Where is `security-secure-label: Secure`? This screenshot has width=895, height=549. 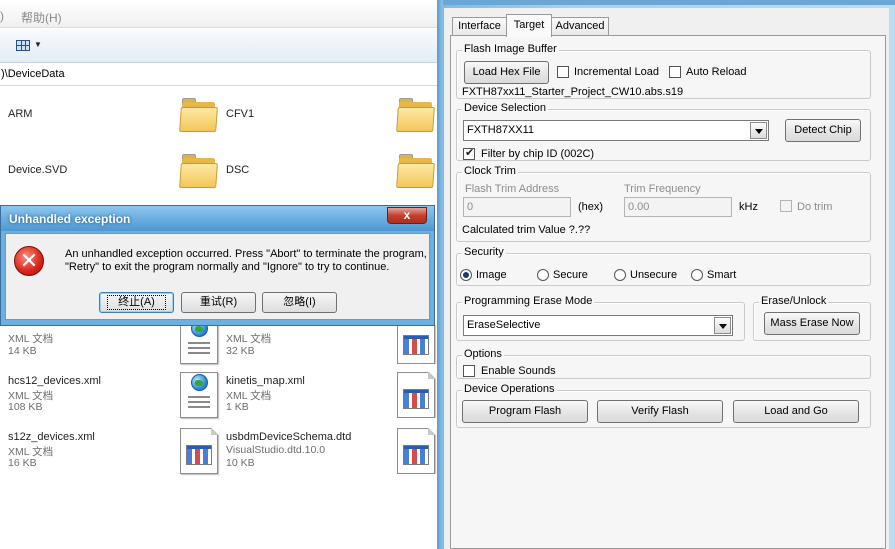
security-secure-label: Secure is located at coordinates (570, 275).